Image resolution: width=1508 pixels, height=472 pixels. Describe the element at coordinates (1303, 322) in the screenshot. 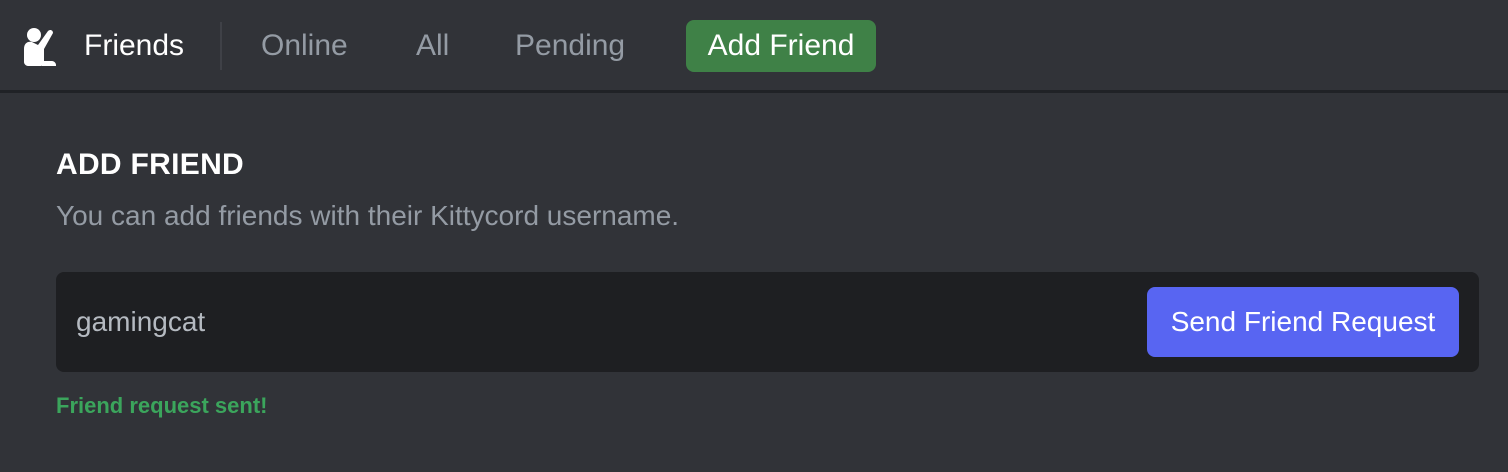

I see `send-friend-request-button: Send Friend Request` at that location.